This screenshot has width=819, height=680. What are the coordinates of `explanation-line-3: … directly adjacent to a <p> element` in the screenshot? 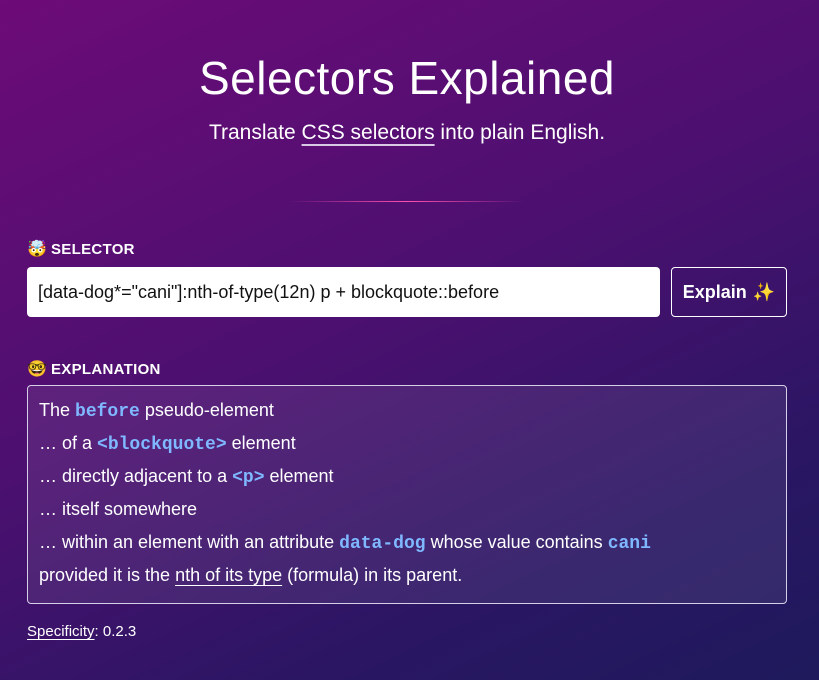 It's located at (407, 476).